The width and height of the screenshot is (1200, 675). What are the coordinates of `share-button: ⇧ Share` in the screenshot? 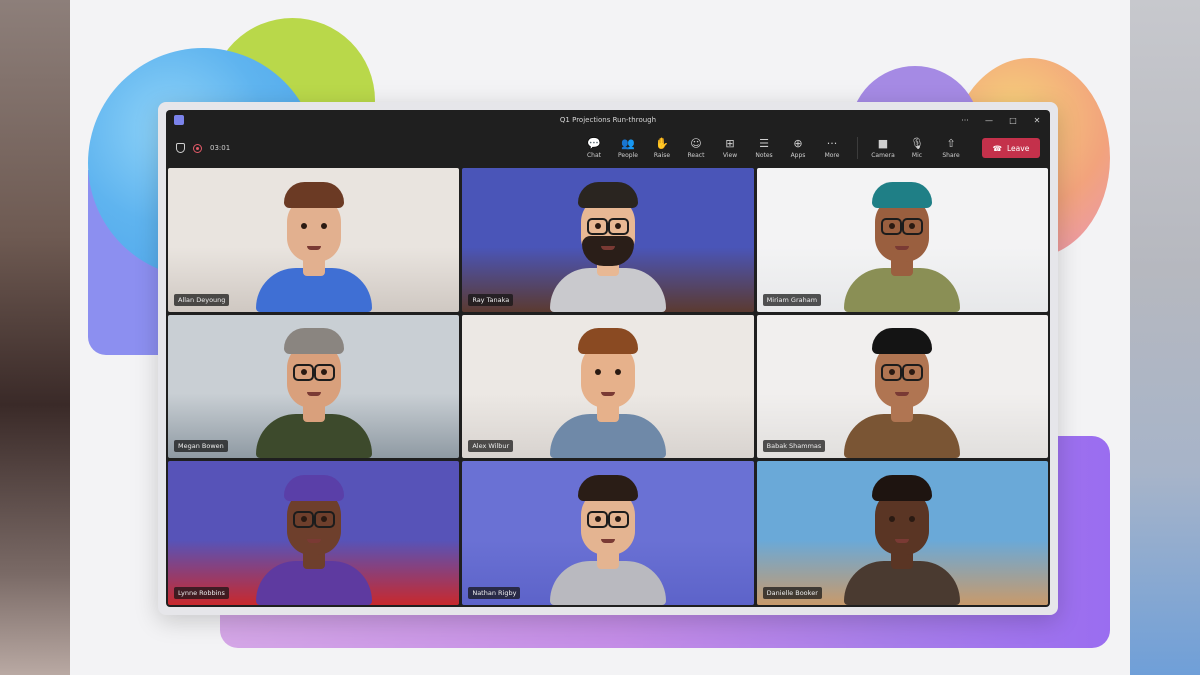 It's located at (951, 148).